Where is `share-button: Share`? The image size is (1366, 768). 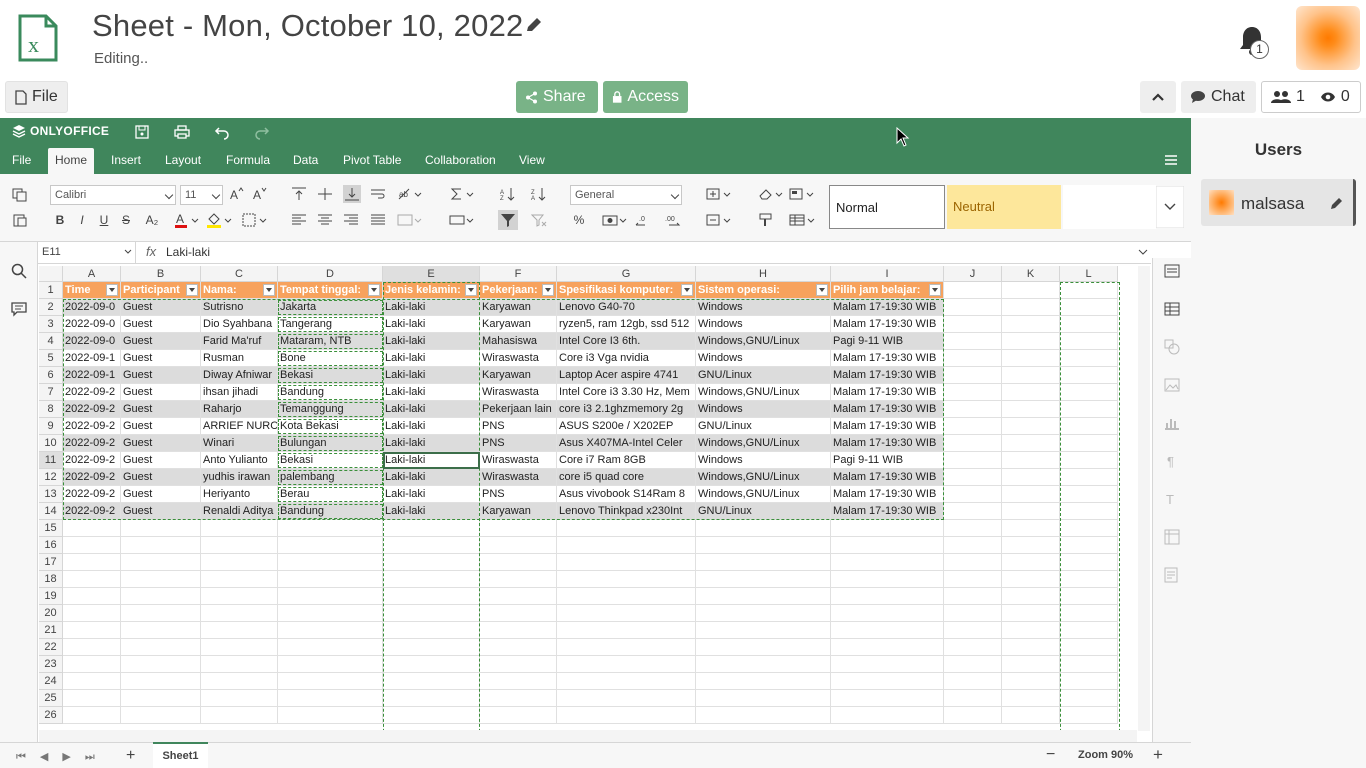 share-button: Share is located at coordinates (557, 97).